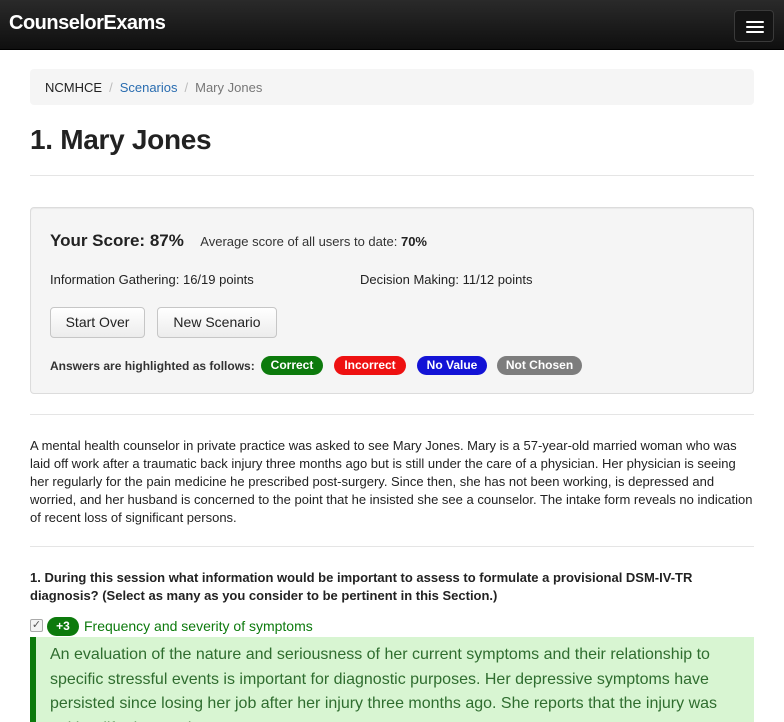  I want to click on breadcrumb-current: Mary Jones, so click(229, 87).